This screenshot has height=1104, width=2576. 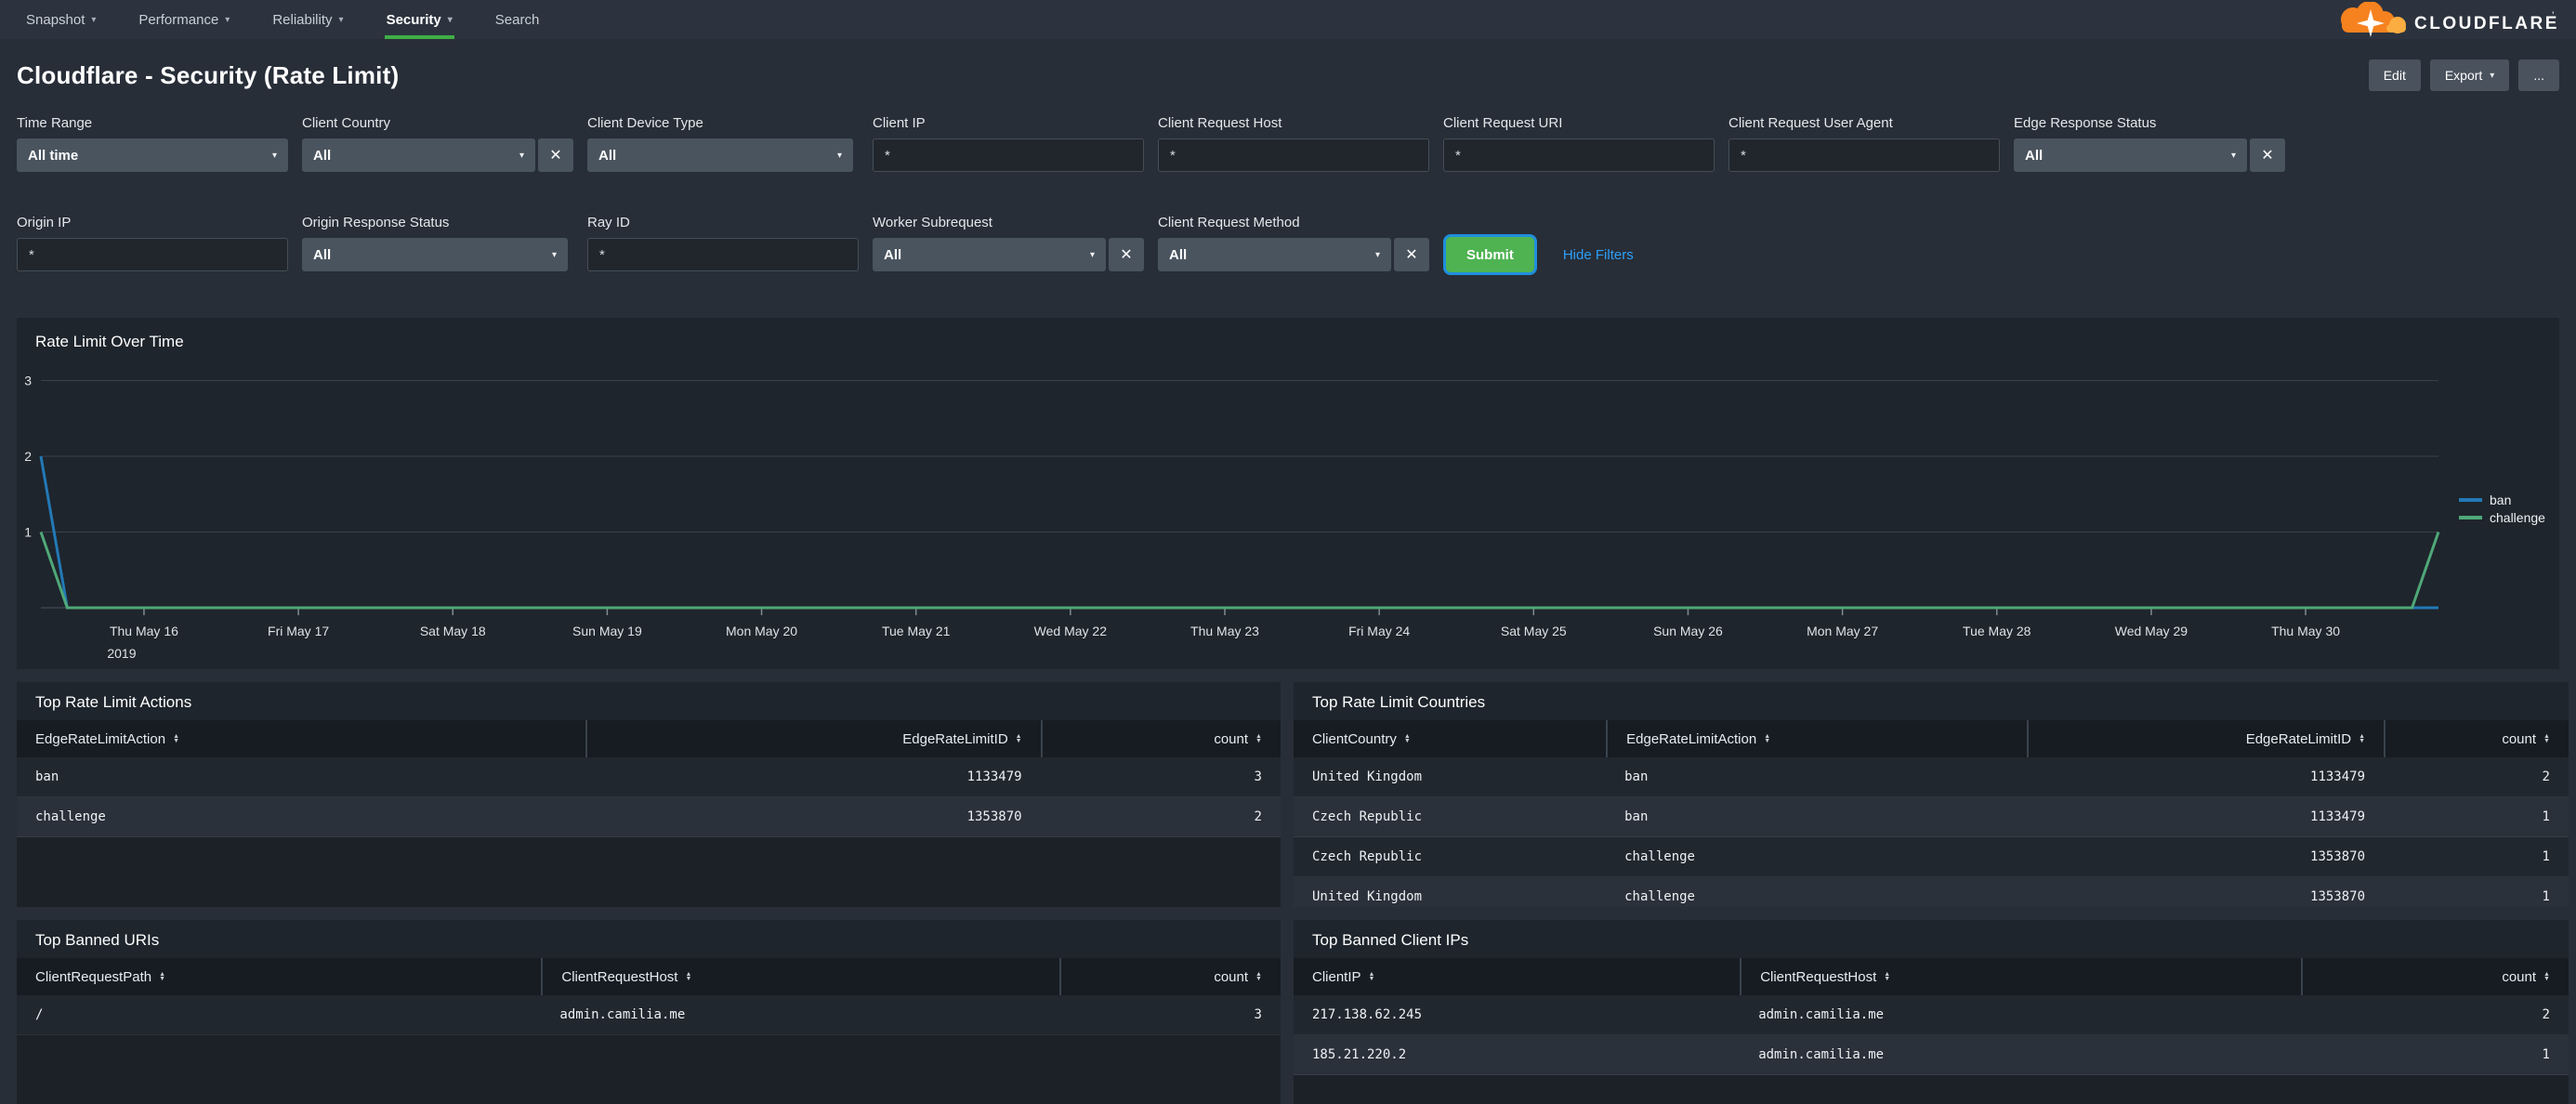 I want to click on client-country-select: All ▾, so click(x=418, y=155).